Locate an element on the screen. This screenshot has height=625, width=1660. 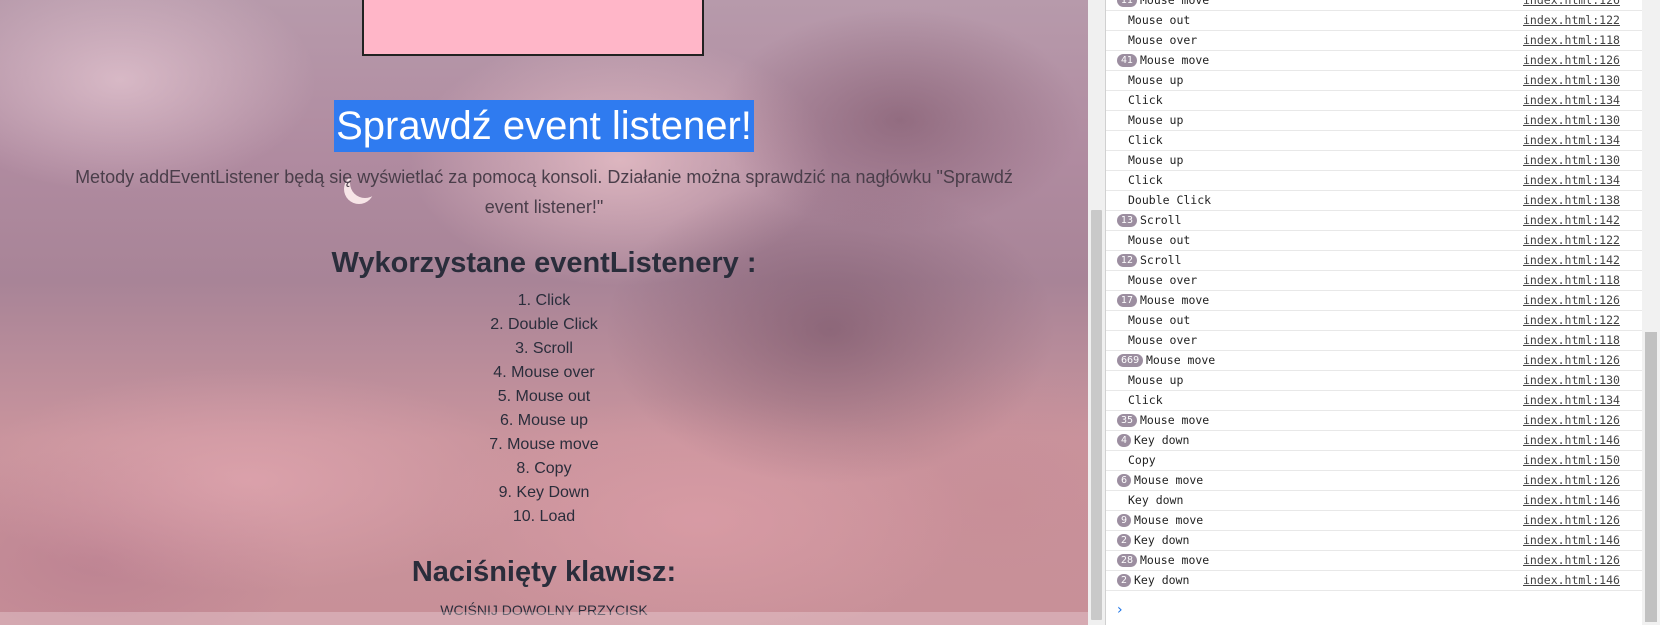
console-log-row: 6 Mouse move index.html:126 is located at coordinates (1374, 481).